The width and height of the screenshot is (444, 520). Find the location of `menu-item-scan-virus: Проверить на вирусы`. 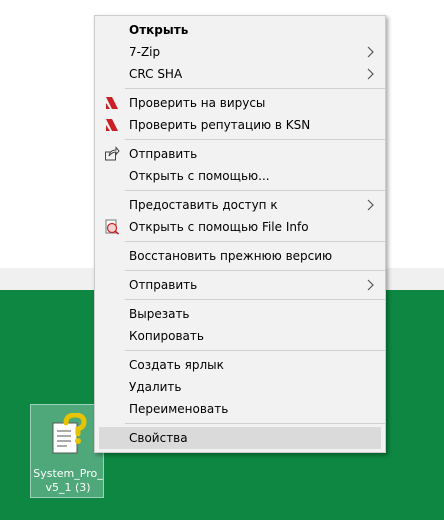

menu-item-scan-virus: Проверить на вирусы is located at coordinates (240, 103).